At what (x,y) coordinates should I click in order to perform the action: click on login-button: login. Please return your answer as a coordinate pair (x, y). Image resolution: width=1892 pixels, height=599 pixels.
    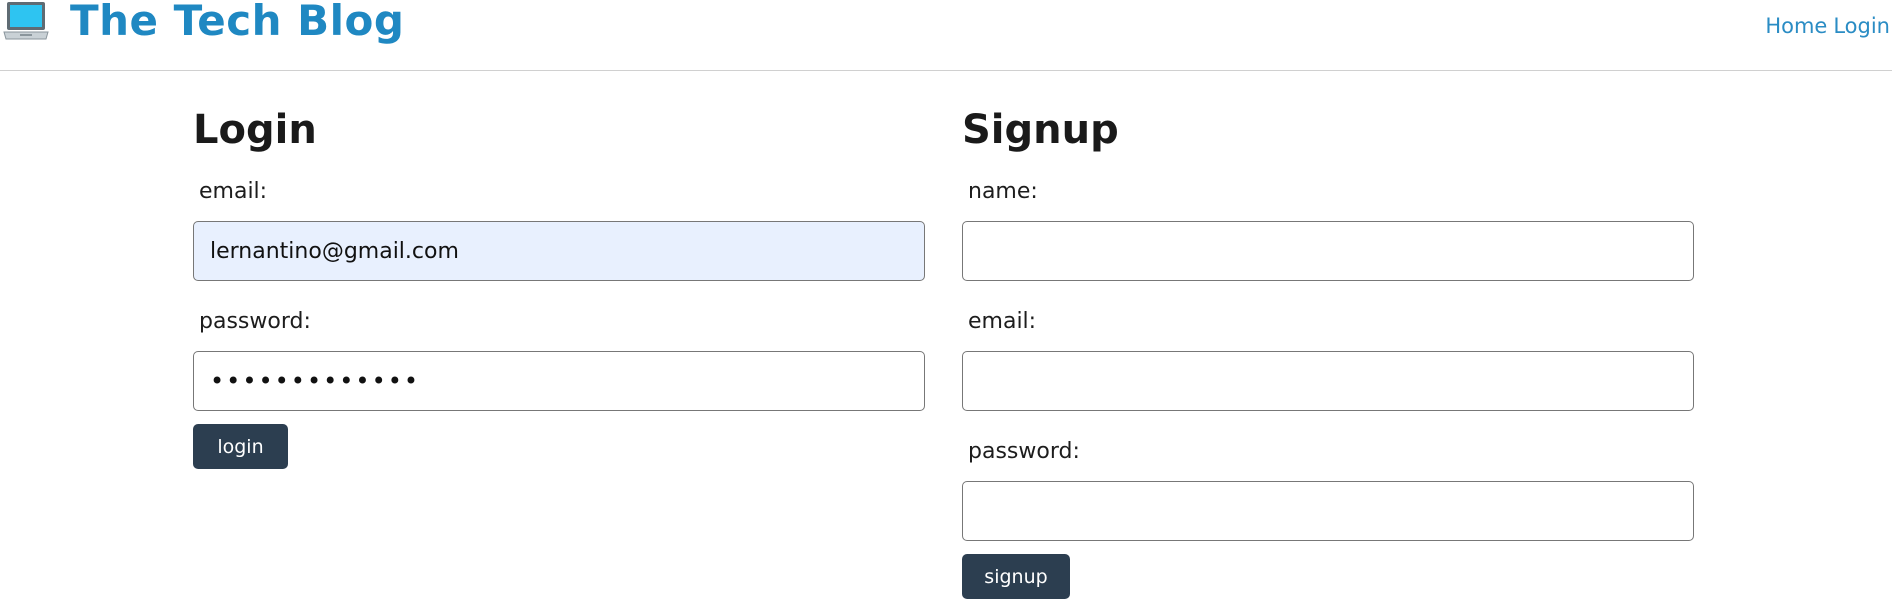
    Looking at the image, I should click on (240, 446).